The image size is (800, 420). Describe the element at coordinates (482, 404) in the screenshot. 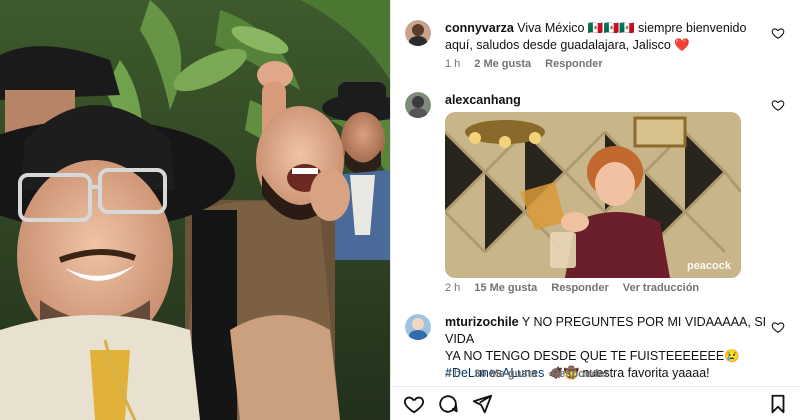

I see `share-icon` at that location.